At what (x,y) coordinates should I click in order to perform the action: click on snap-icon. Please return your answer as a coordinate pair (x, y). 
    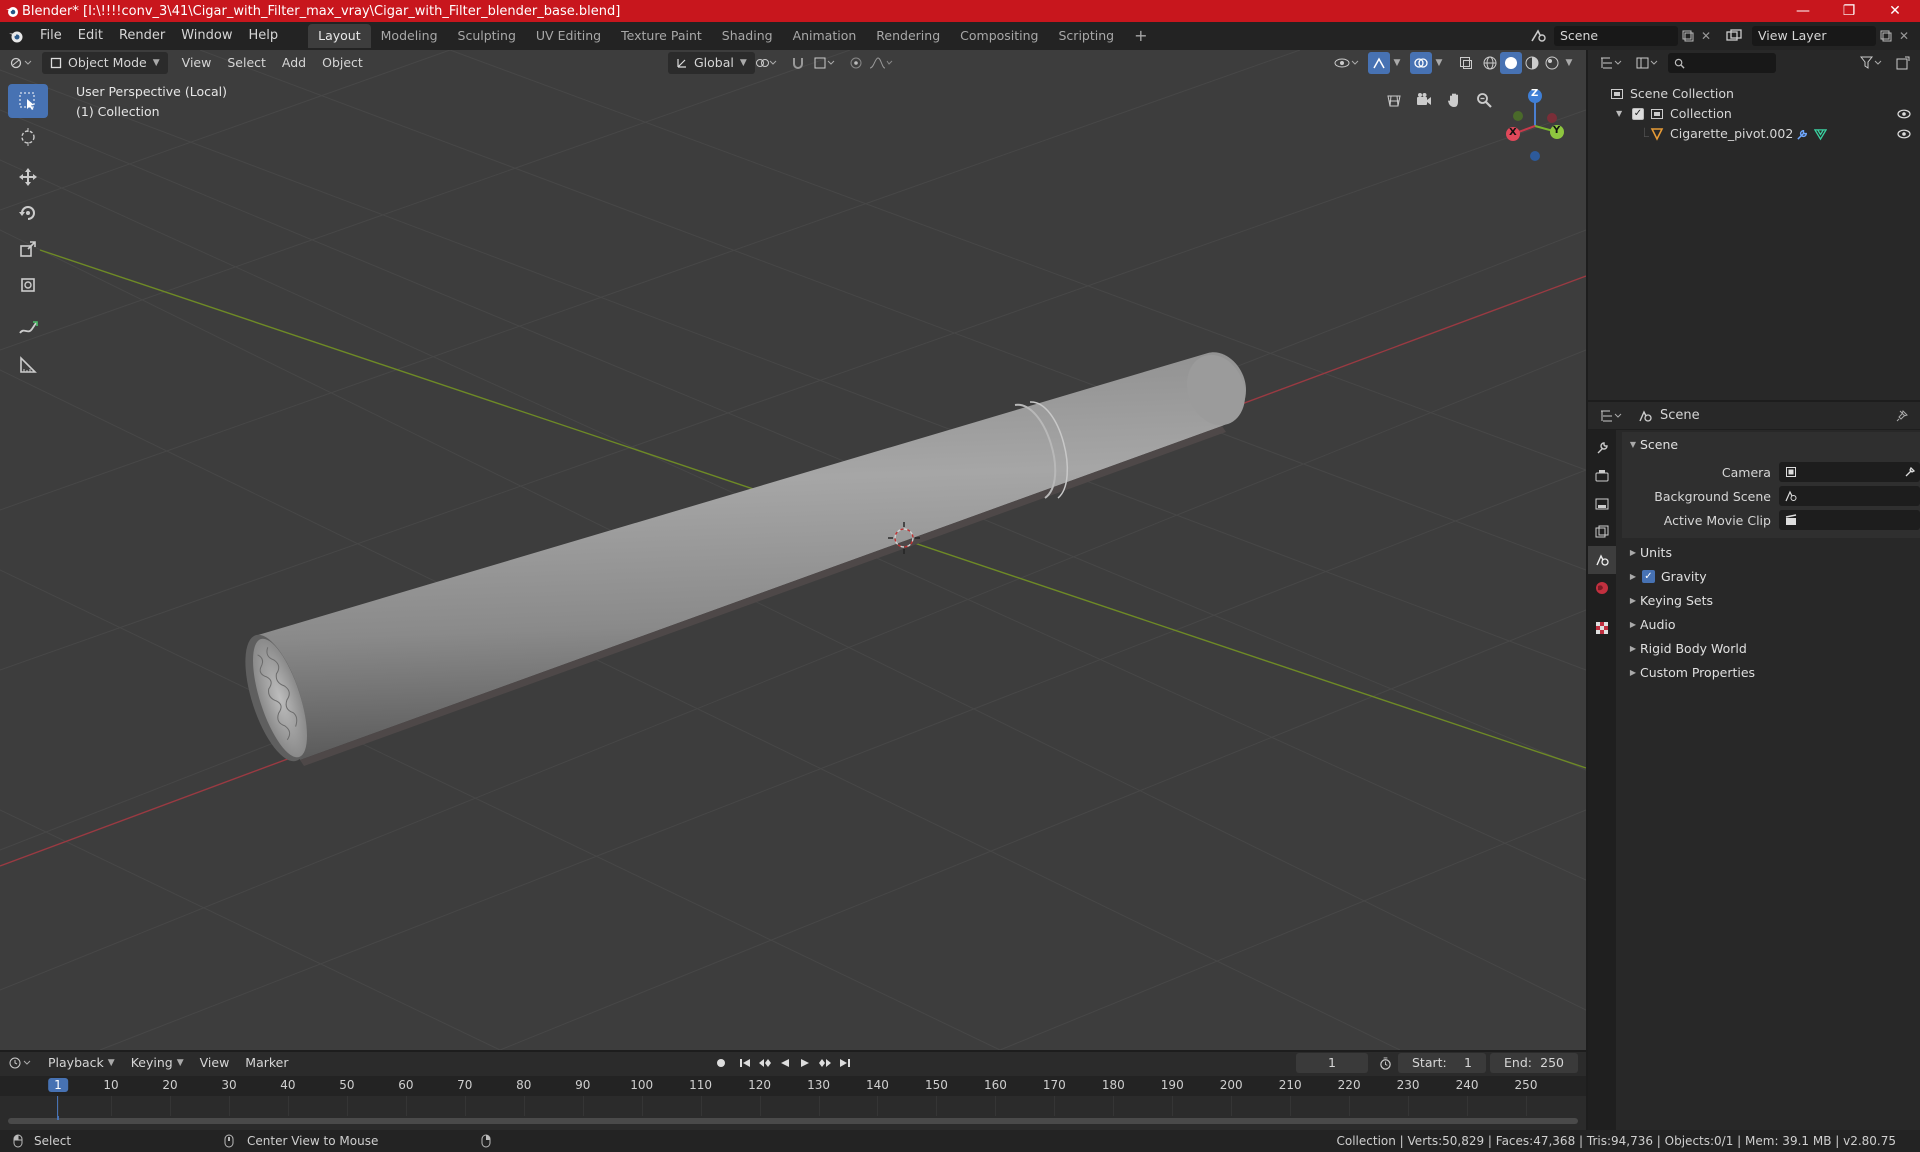
    Looking at the image, I should click on (798, 63).